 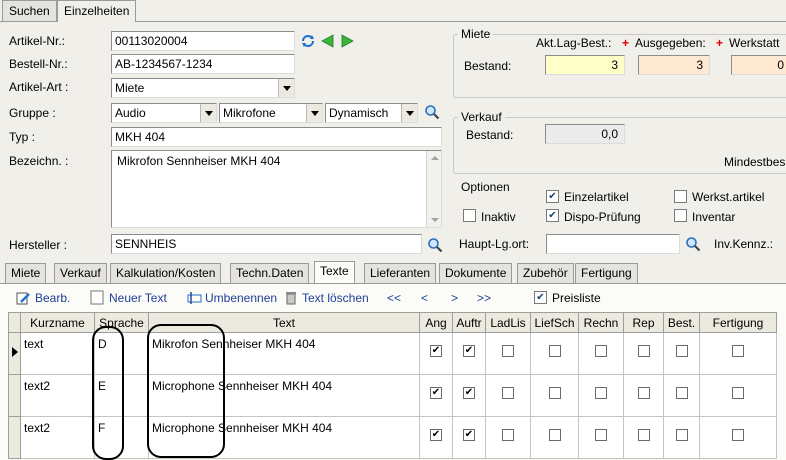 I want to click on col-rep: Rep, so click(x=643, y=322).